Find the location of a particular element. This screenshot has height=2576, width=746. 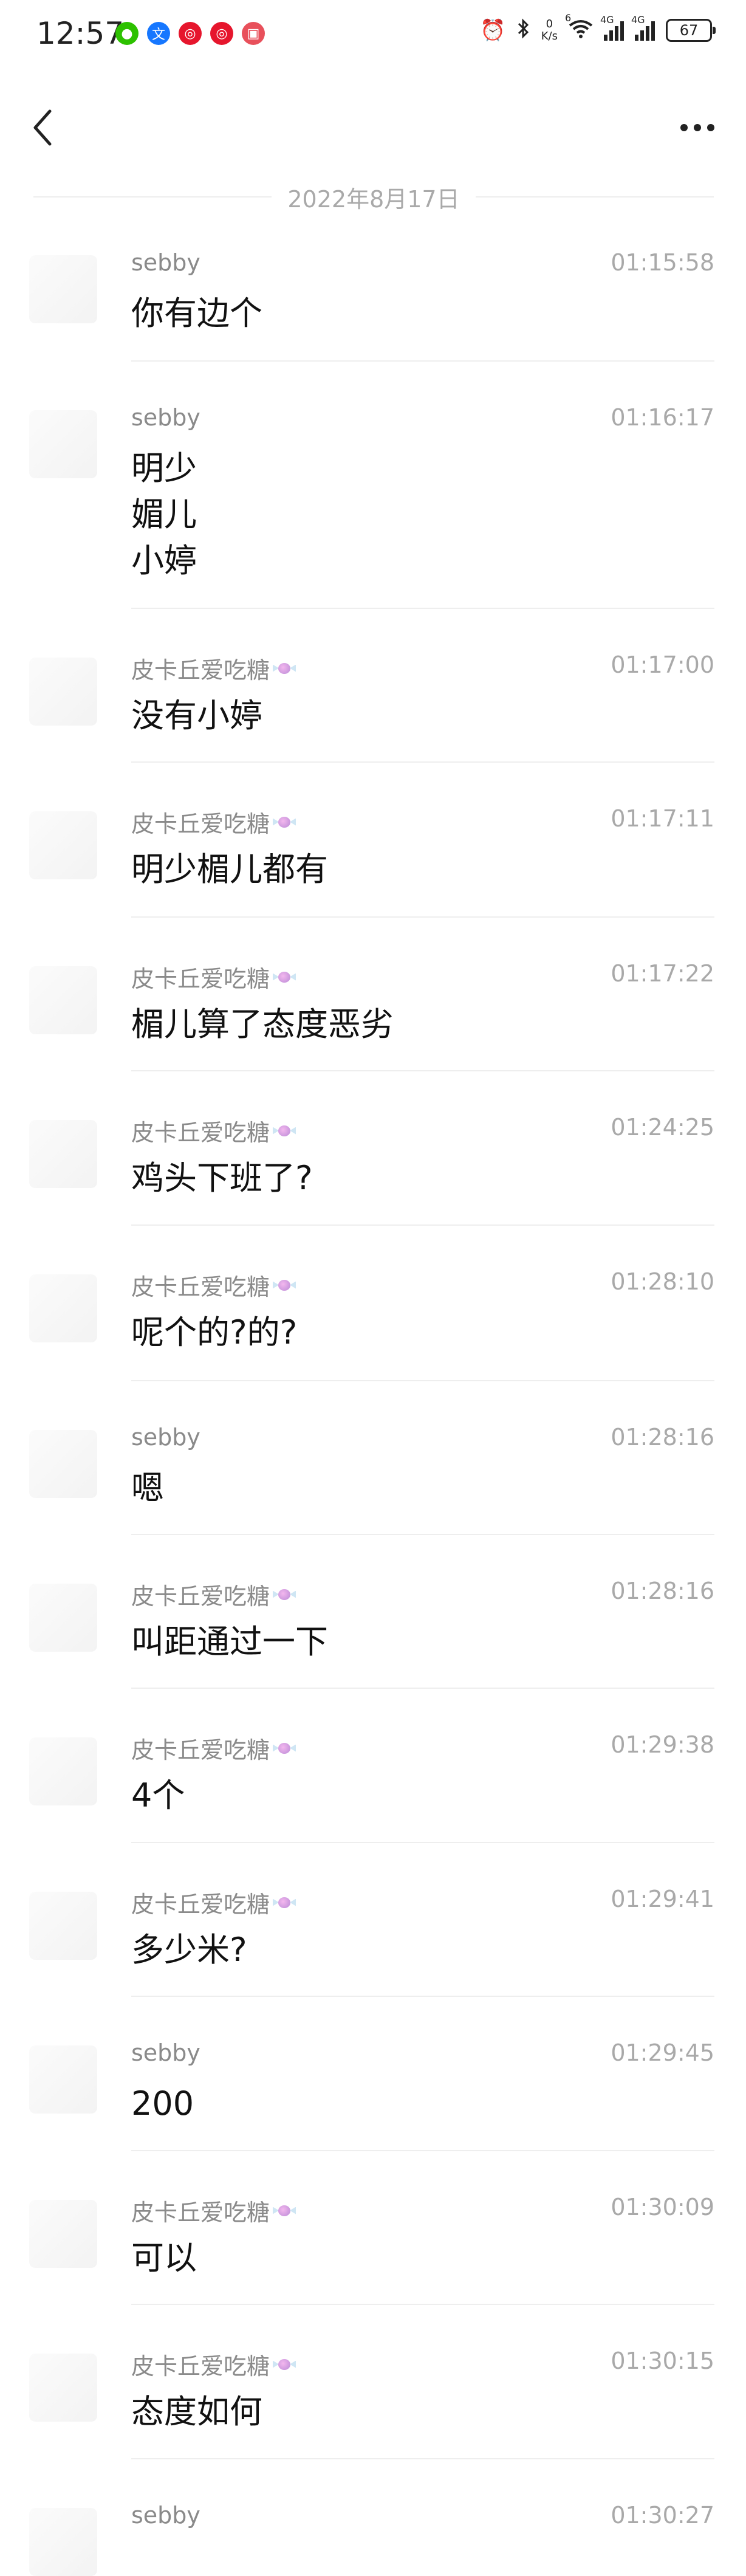

status-time: 12:57 is located at coordinates (80, 33).